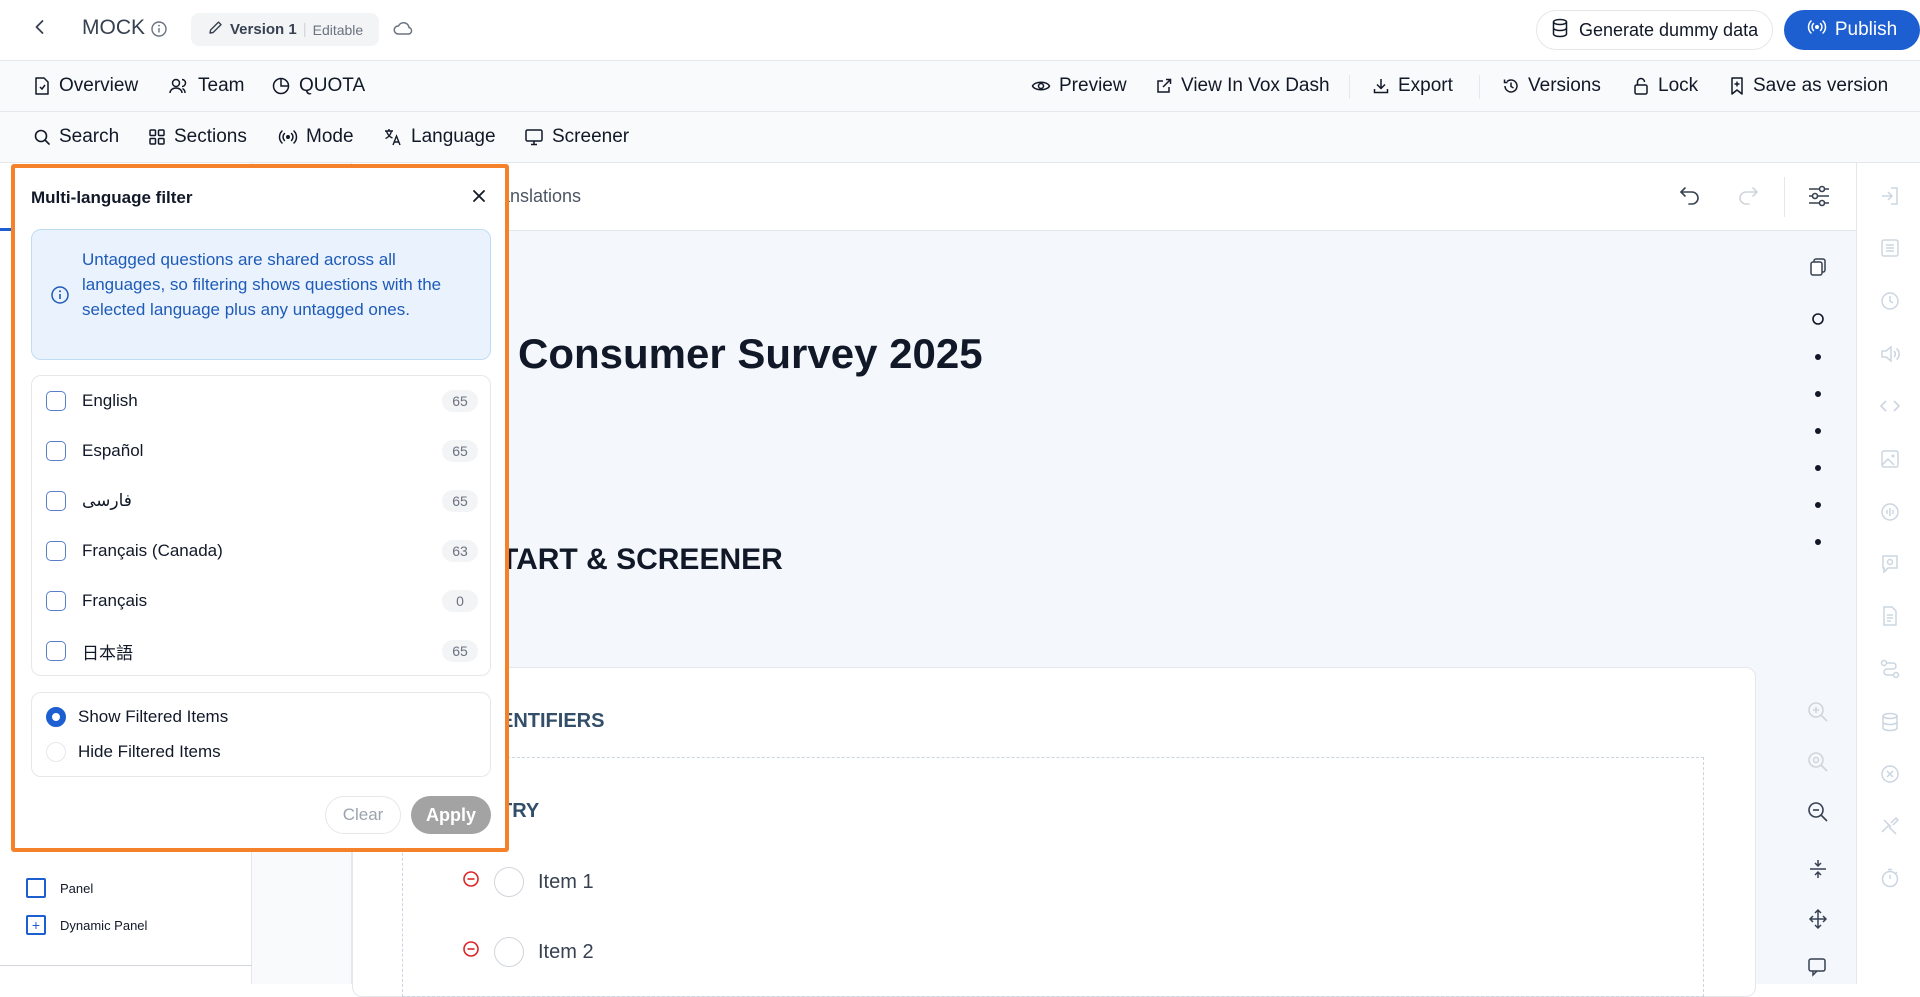 The height and width of the screenshot is (997, 1920). What do you see at coordinates (1890, 459) in the screenshot?
I see `image-icon` at bounding box center [1890, 459].